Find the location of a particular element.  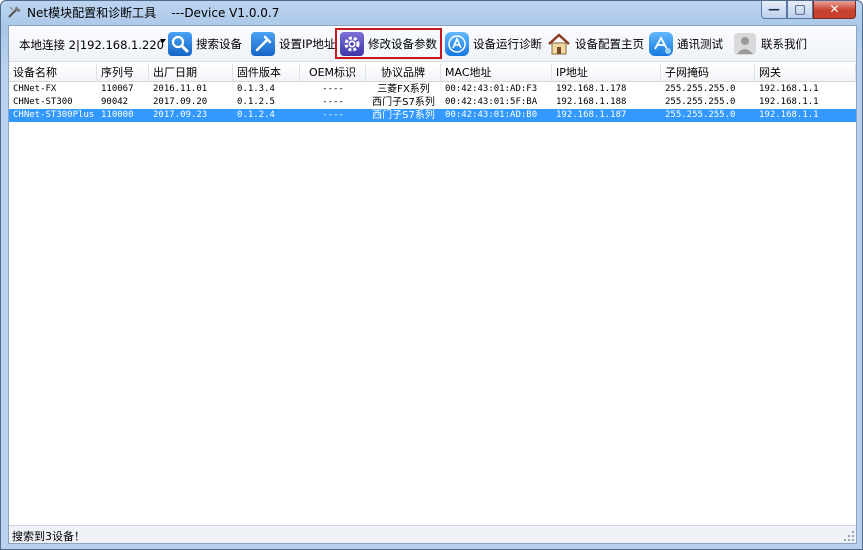

search-device-button: 搜索设备 is located at coordinates (205, 43).